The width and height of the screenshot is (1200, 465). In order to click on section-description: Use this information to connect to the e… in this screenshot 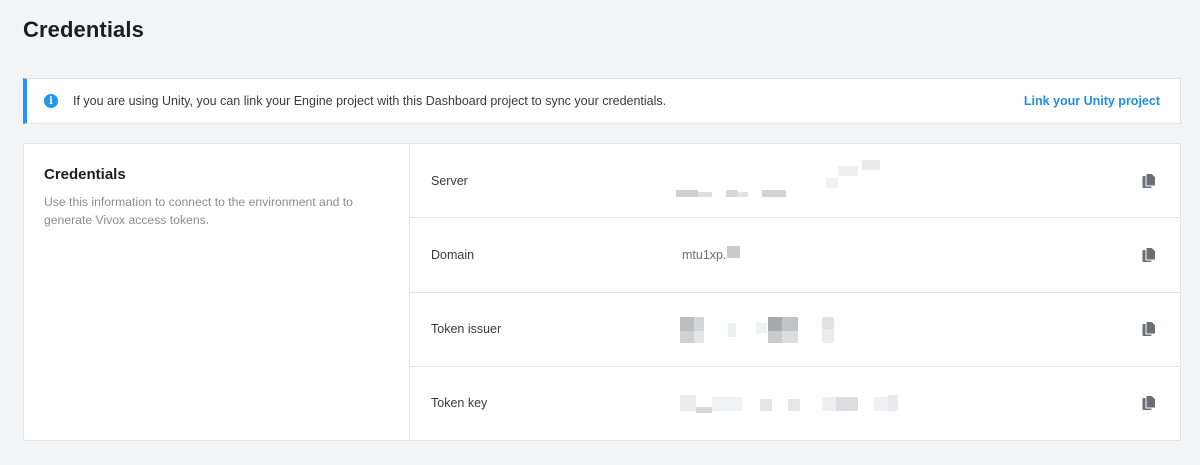, I will do `click(198, 211)`.